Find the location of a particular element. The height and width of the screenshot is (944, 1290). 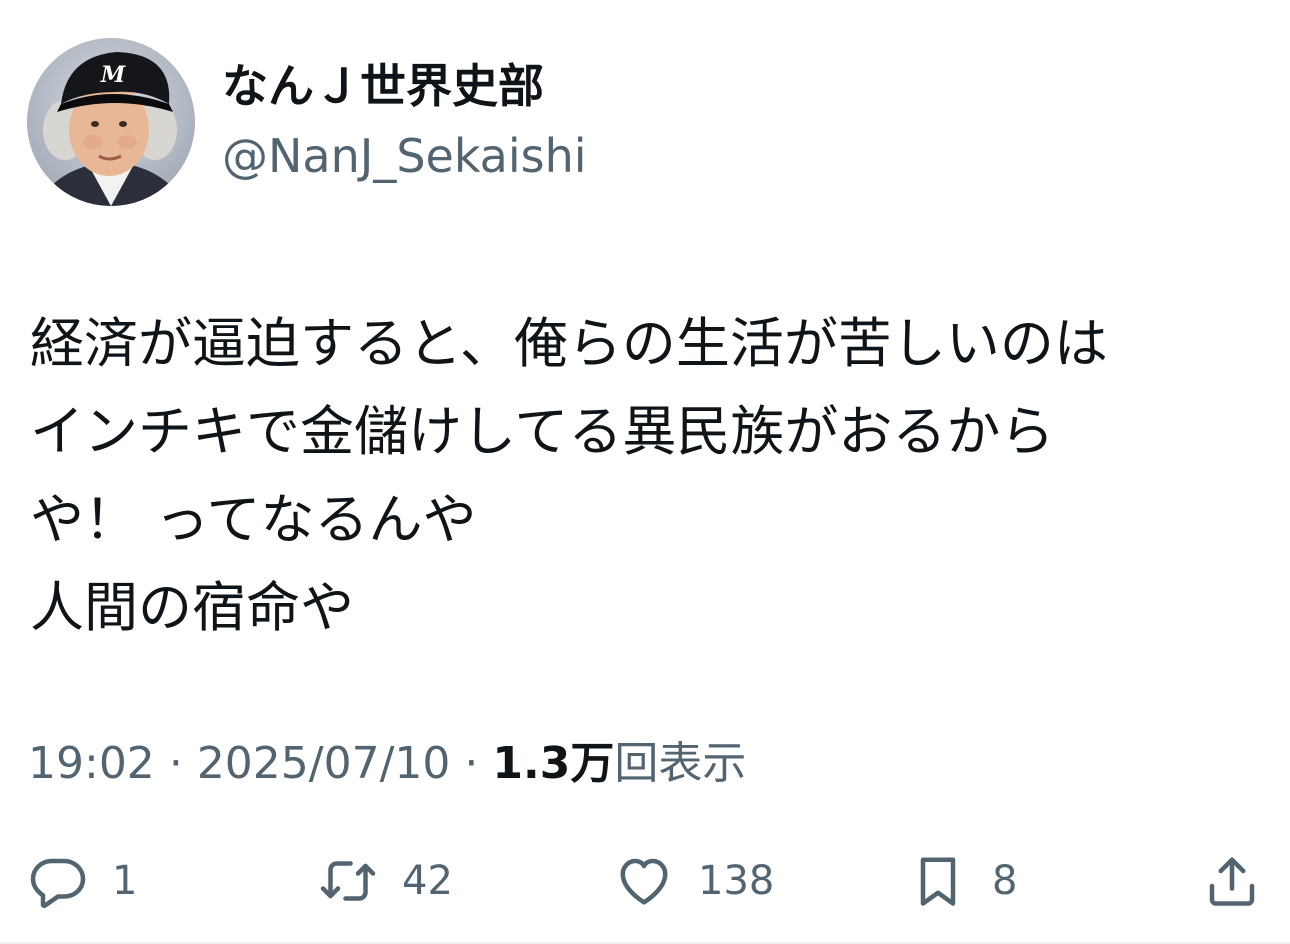

reply-button: 1 is located at coordinates (82, 881).